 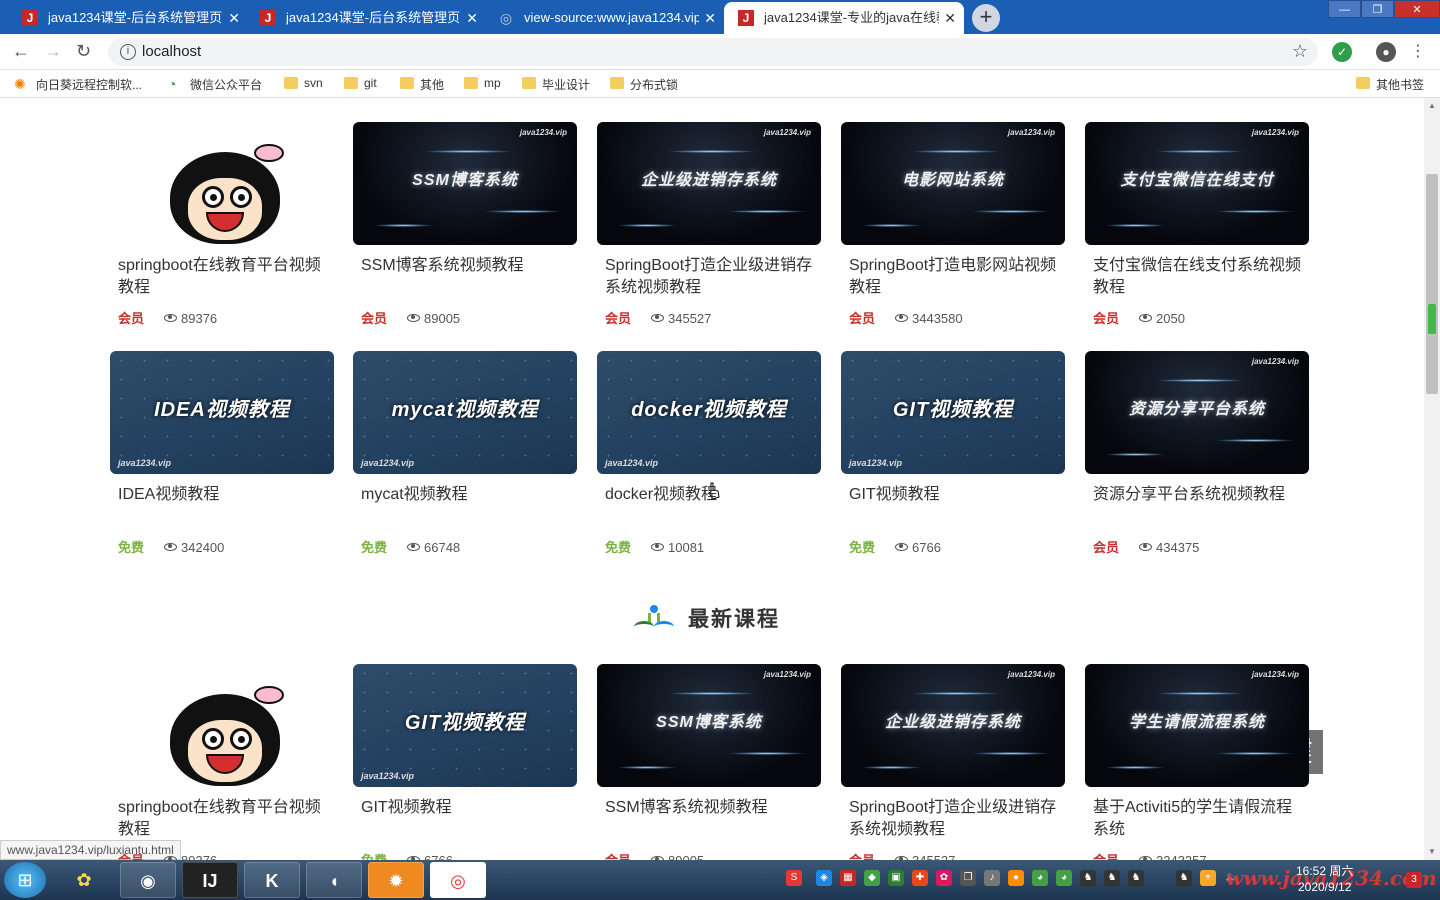 I want to click on course-title-link: 基于Activiti5的学生请假流程系统, so click(x=1200, y=819).